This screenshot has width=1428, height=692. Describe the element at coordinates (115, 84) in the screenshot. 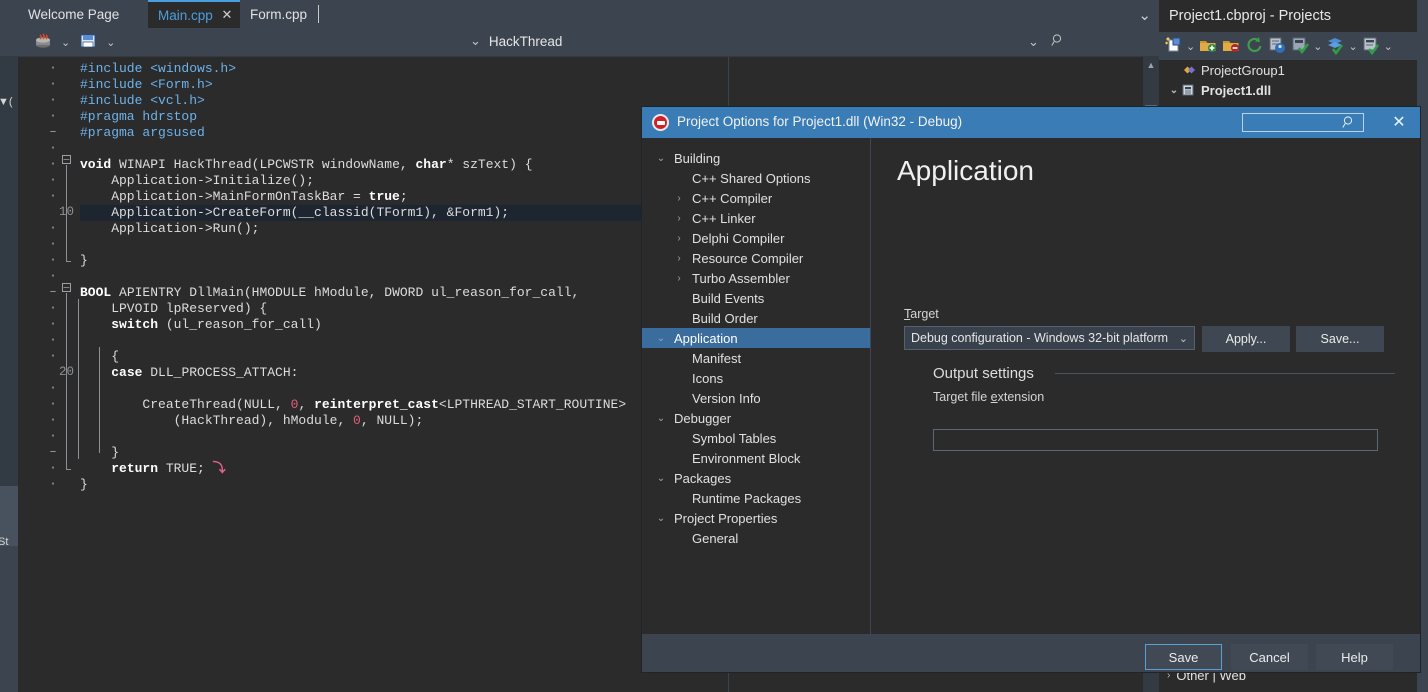

I see `code-token: #include` at that location.